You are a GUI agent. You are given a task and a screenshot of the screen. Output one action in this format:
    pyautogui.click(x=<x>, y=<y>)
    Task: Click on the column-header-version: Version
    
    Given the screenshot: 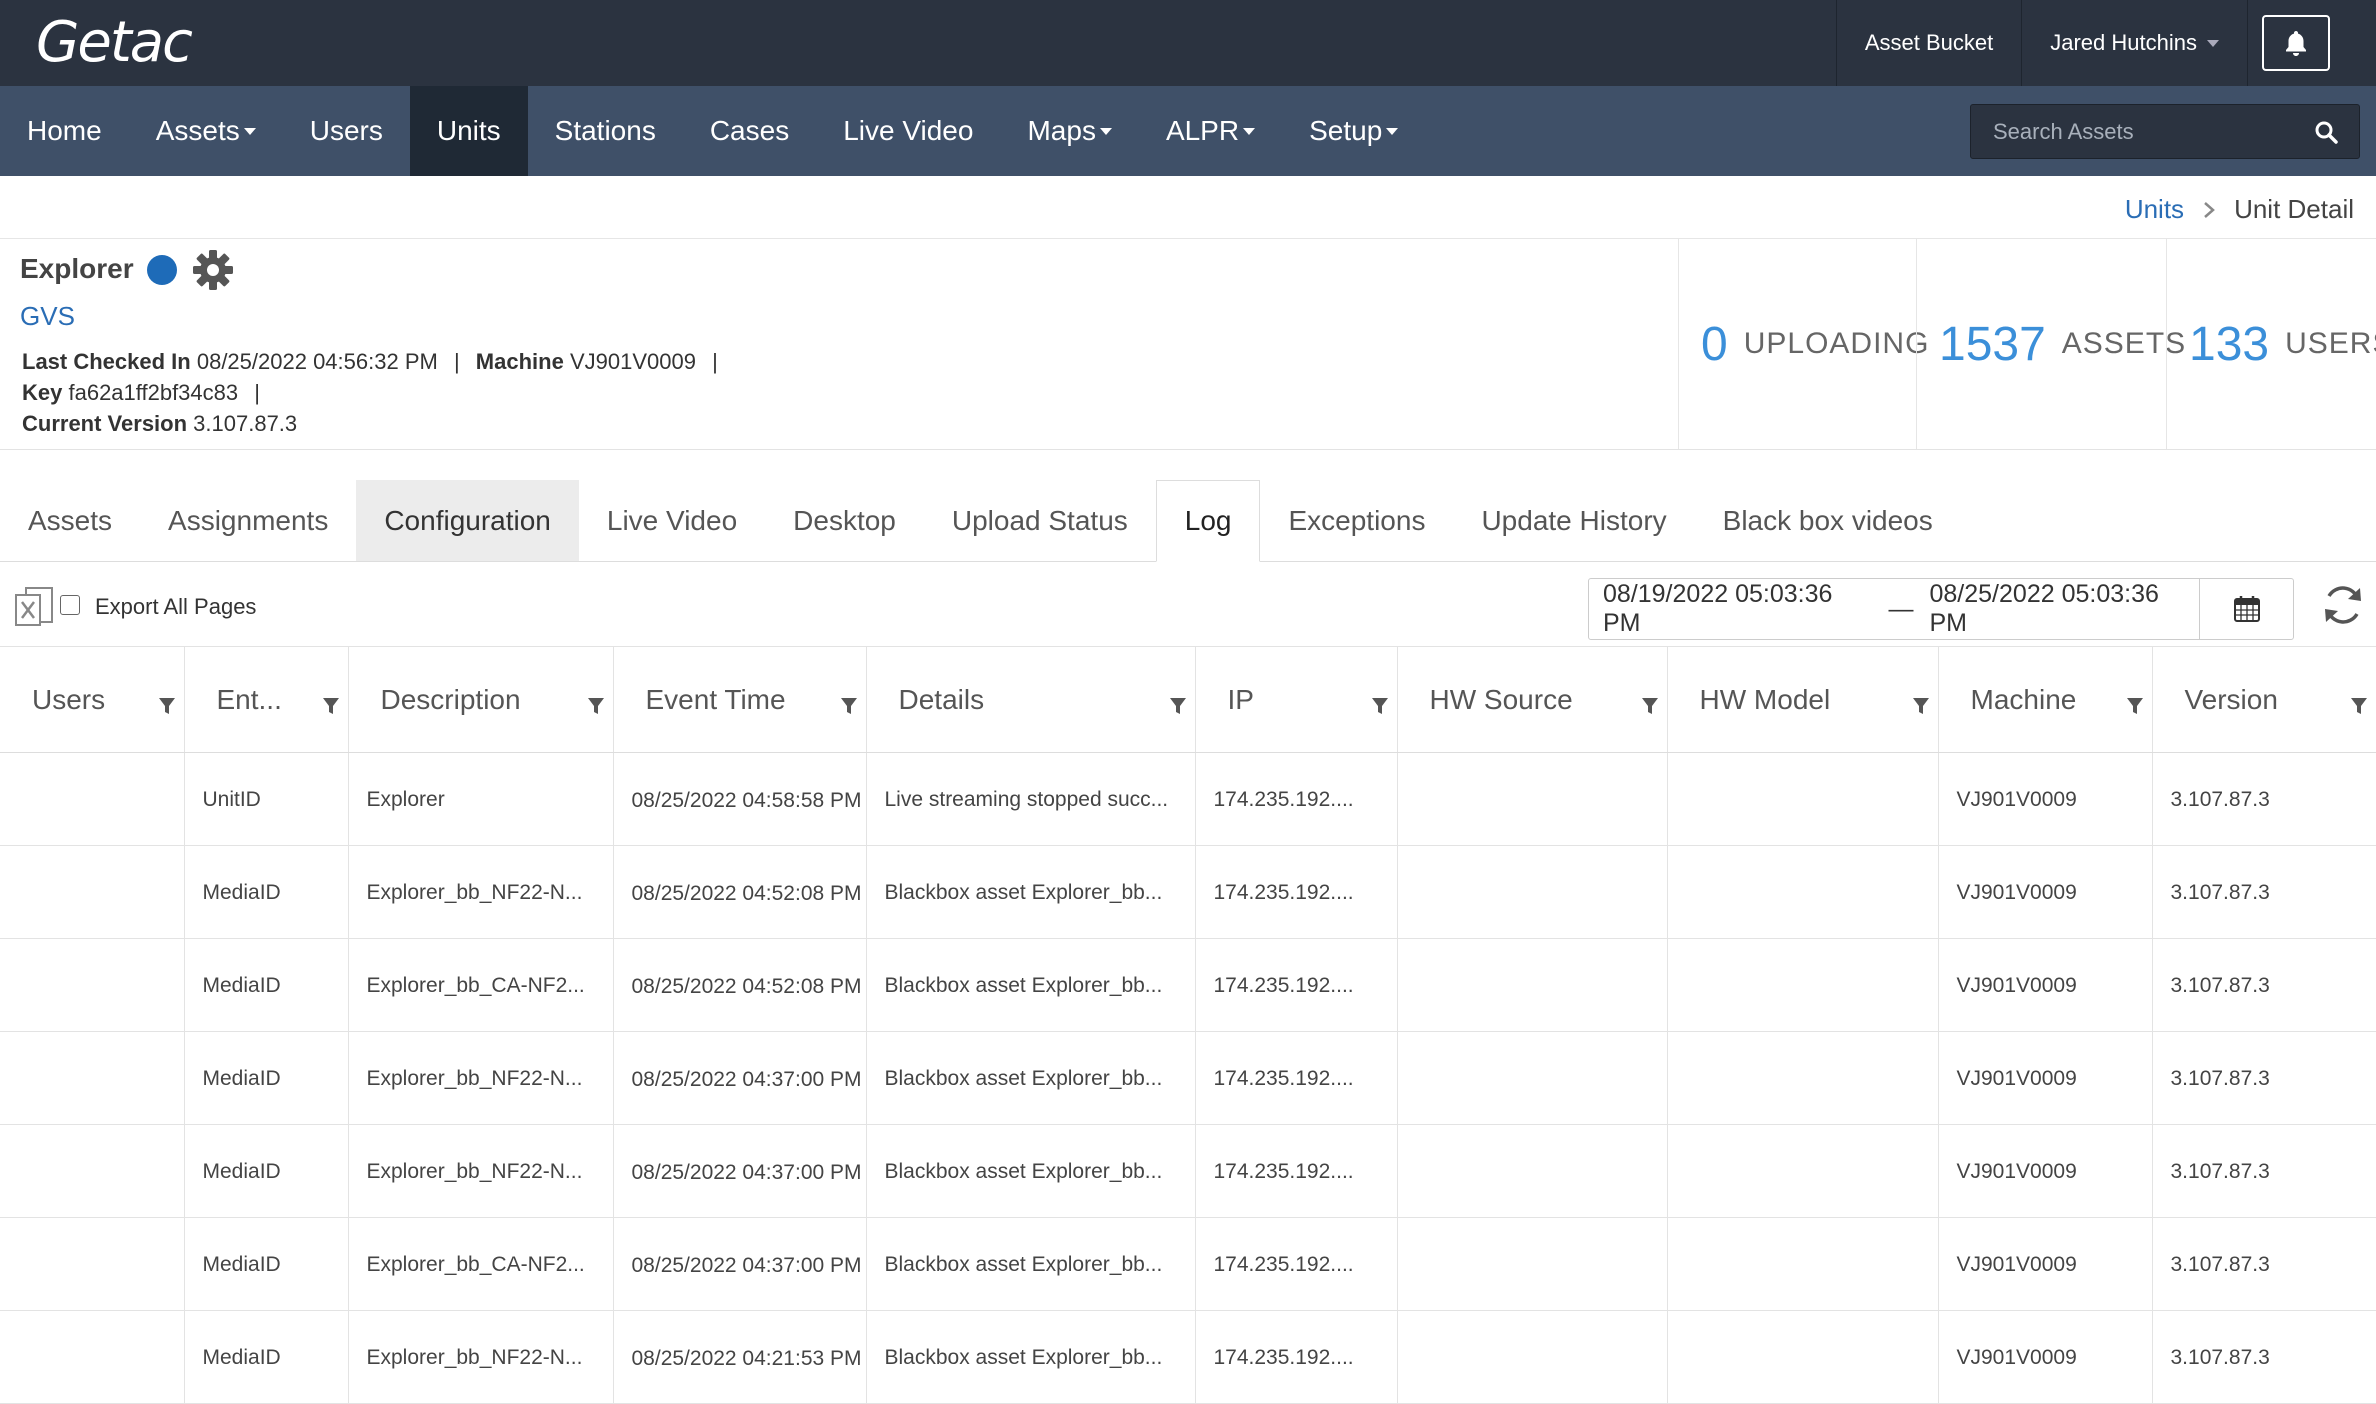 What is the action you would take?
    pyautogui.click(x=2264, y=699)
    